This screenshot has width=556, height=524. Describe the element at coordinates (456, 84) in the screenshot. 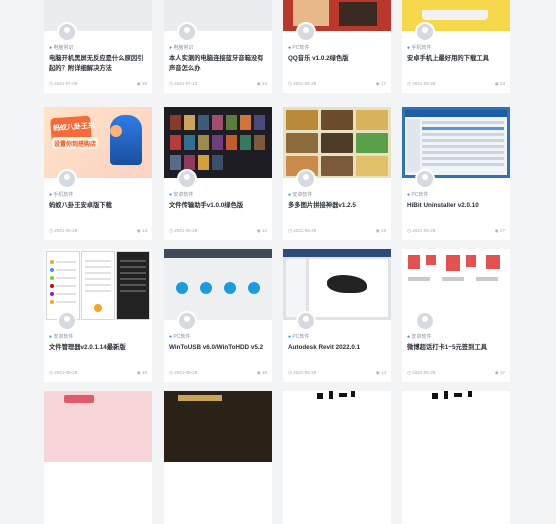

I see `article-meta: 2021-05-28 23` at that location.